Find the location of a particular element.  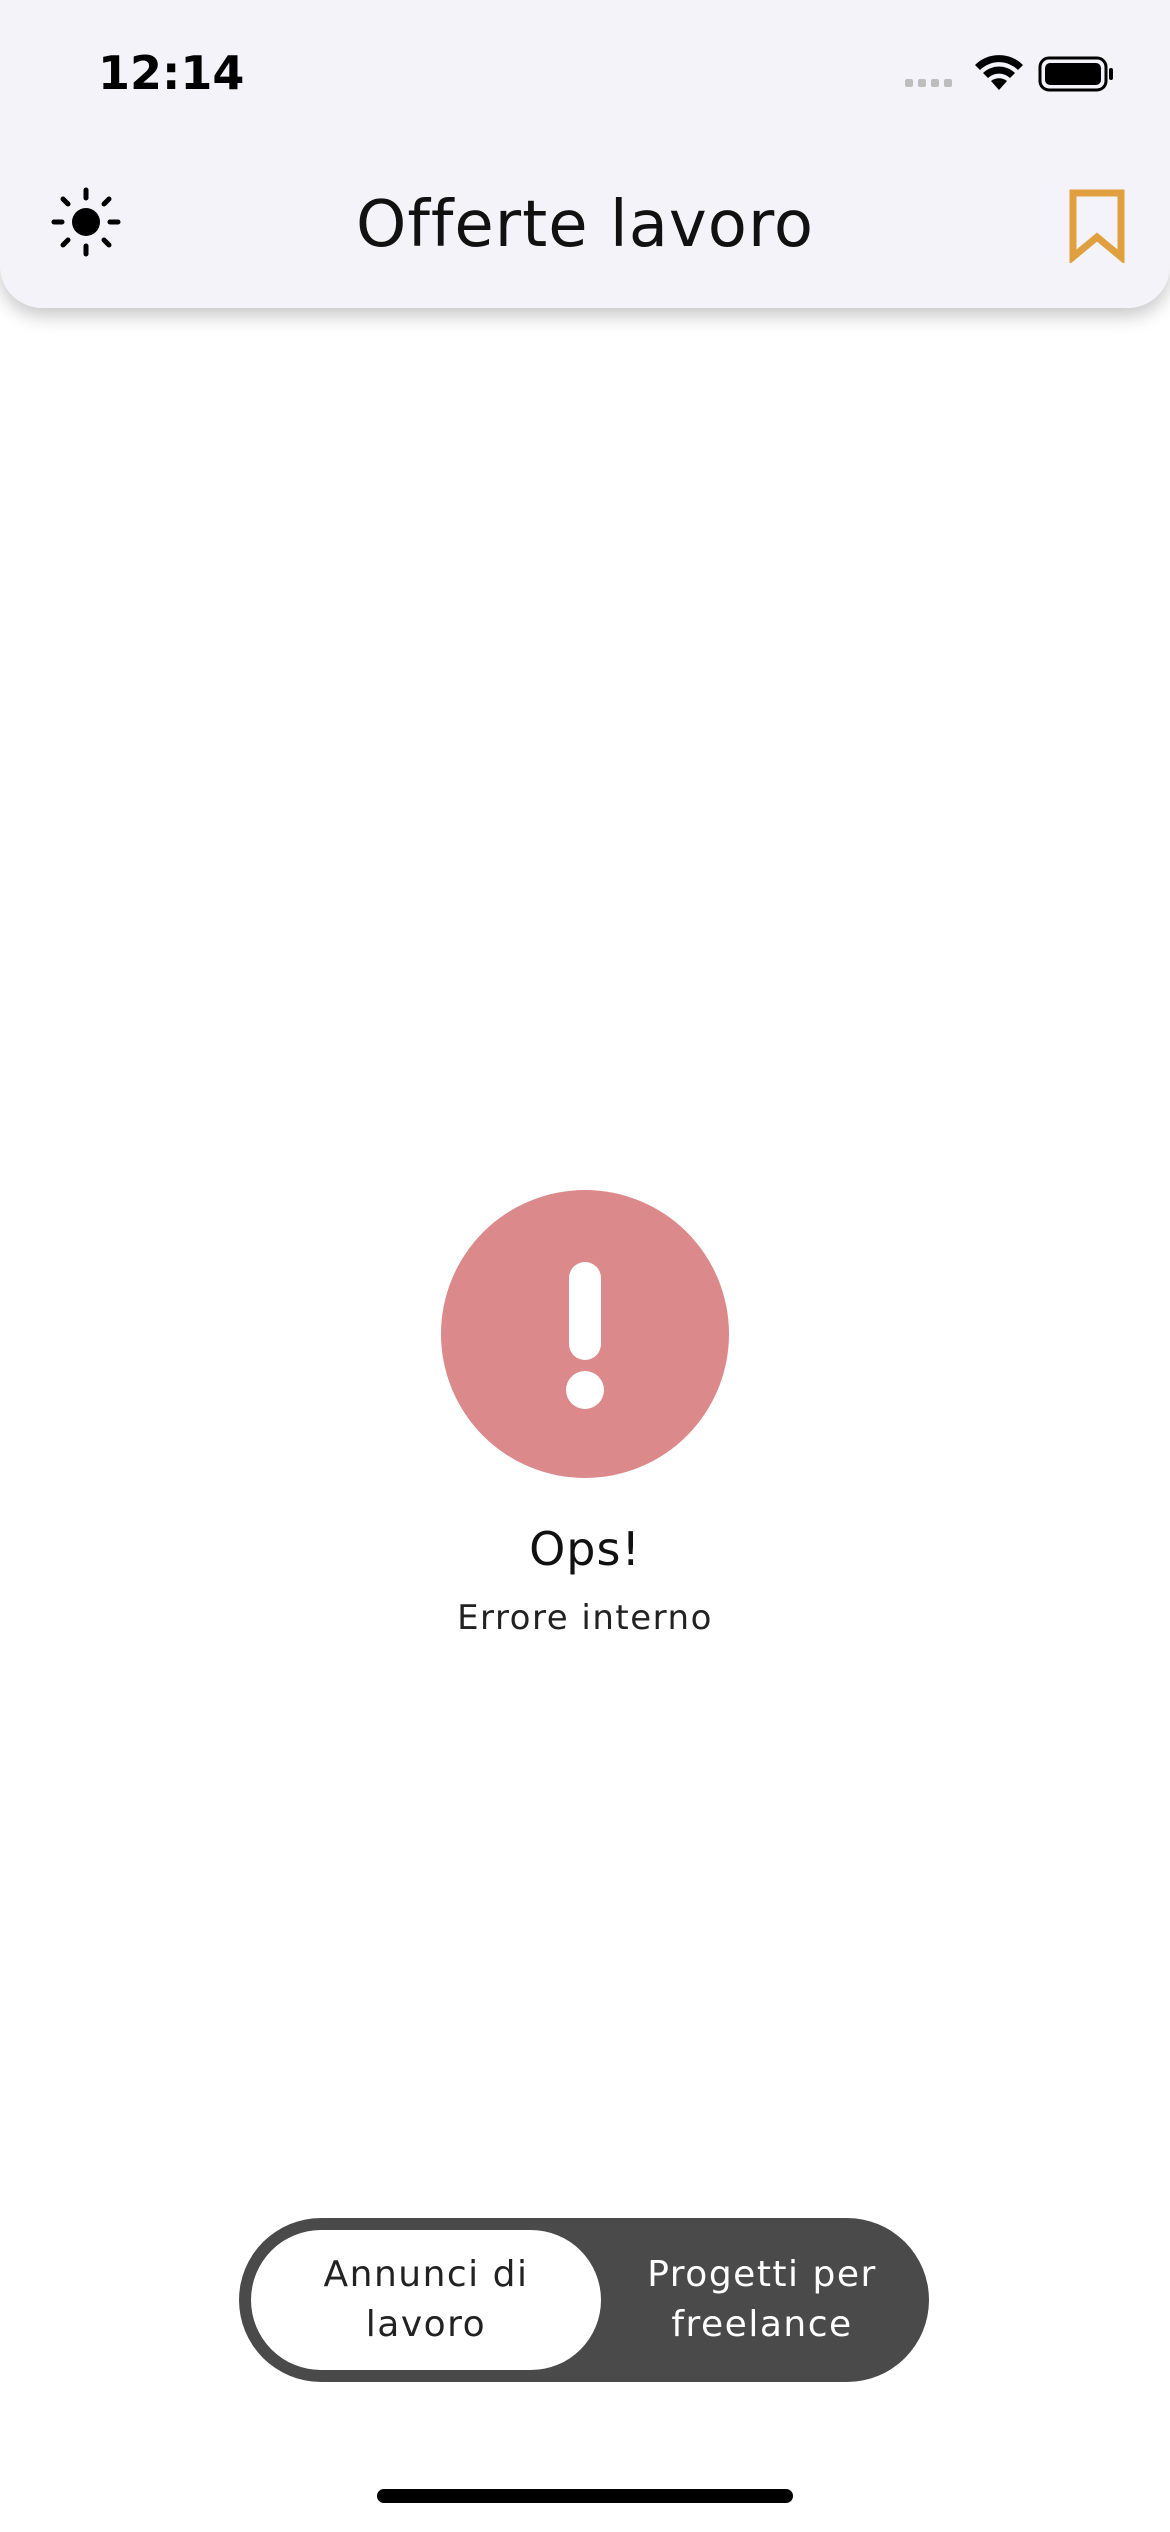

error-badge is located at coordinates (585, 1334).